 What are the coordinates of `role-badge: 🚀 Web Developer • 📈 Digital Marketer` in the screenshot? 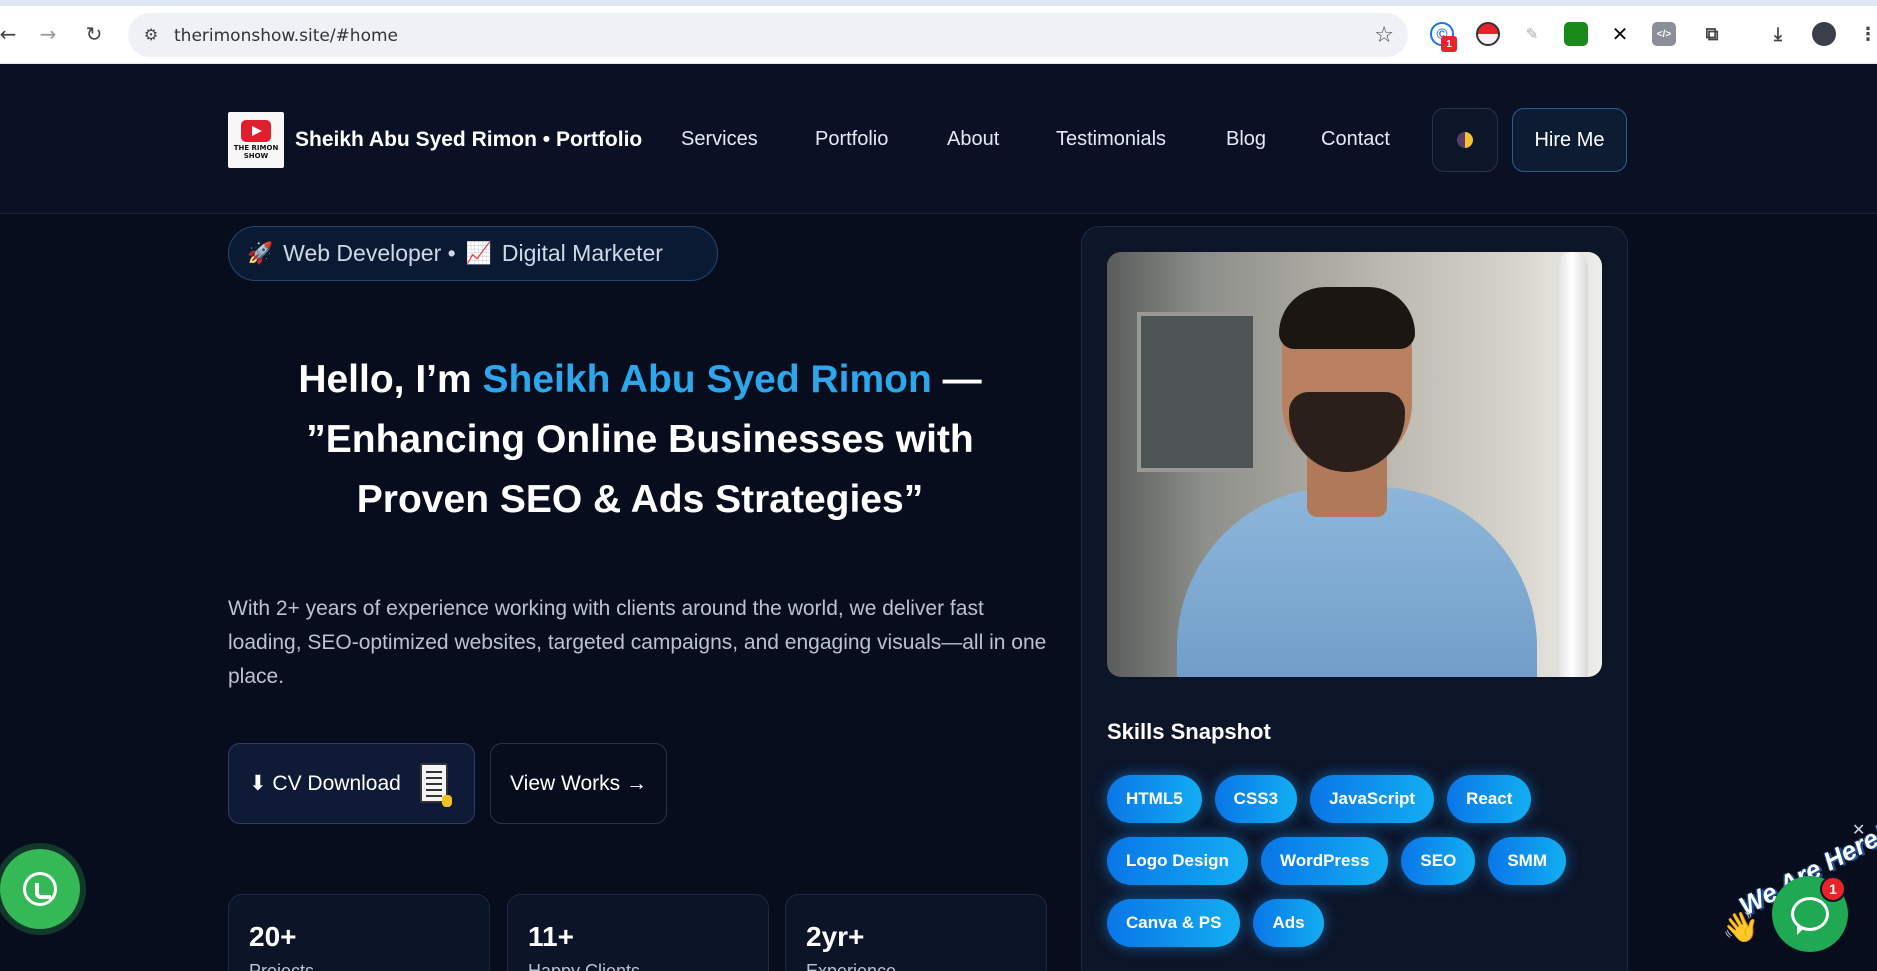 It's located at (473, 253).